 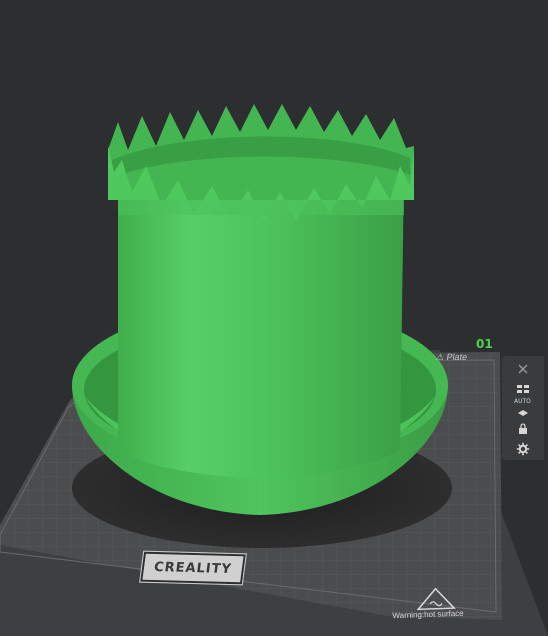 I want to click on lock-tool-button, so click(x=523, y=429).